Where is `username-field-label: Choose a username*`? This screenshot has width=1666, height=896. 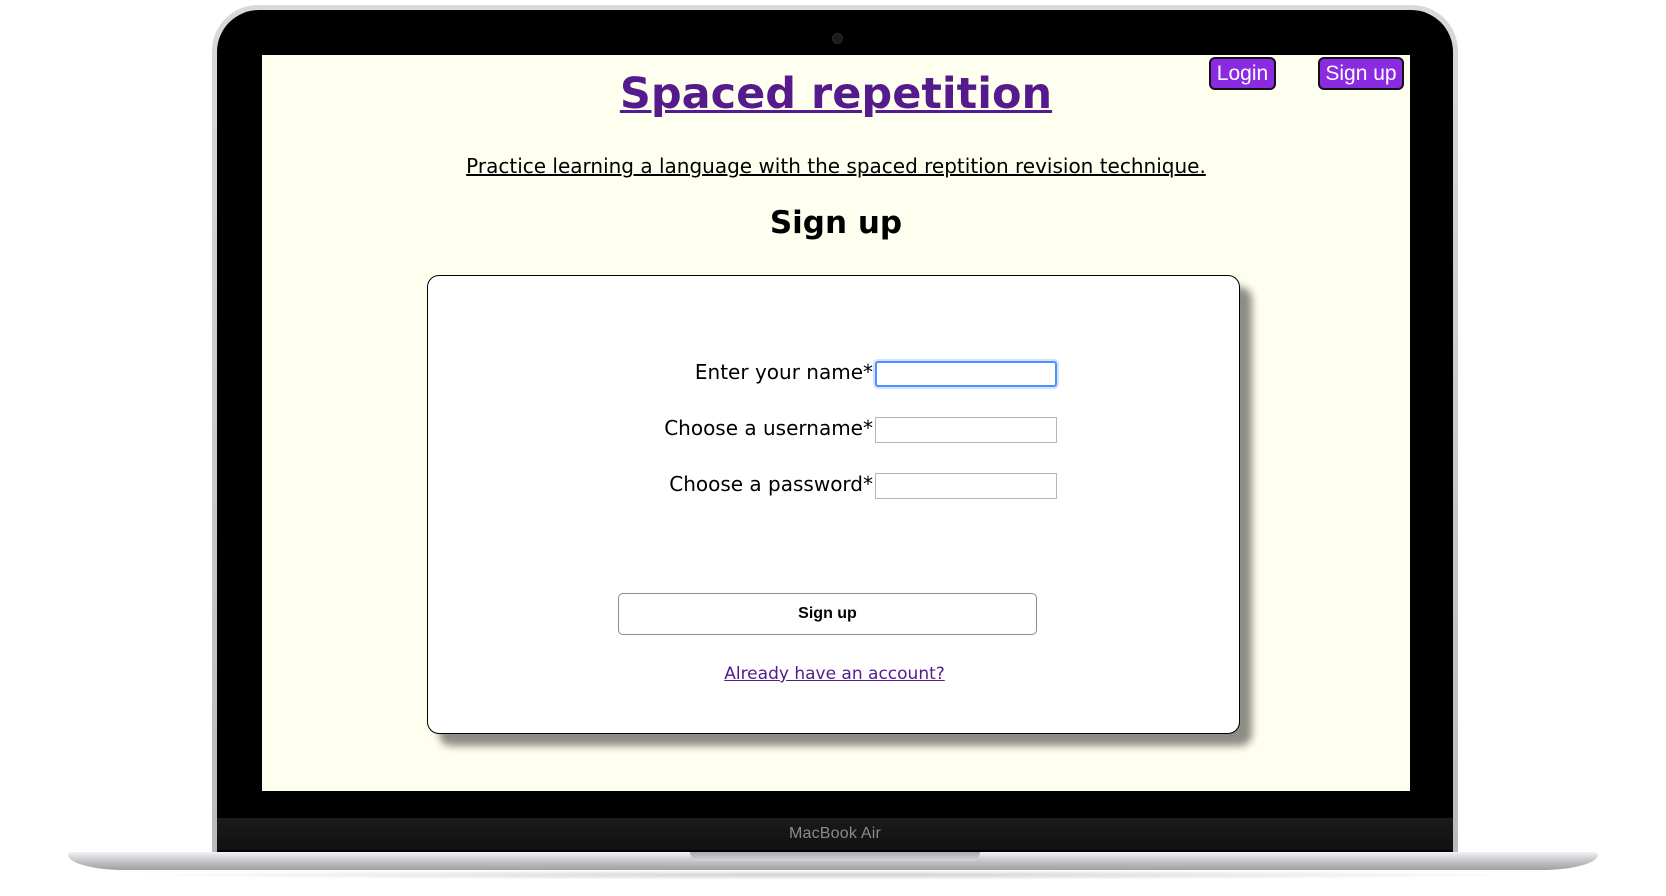
username-field-label: Choose a username* is located at coordinates (768, 428).